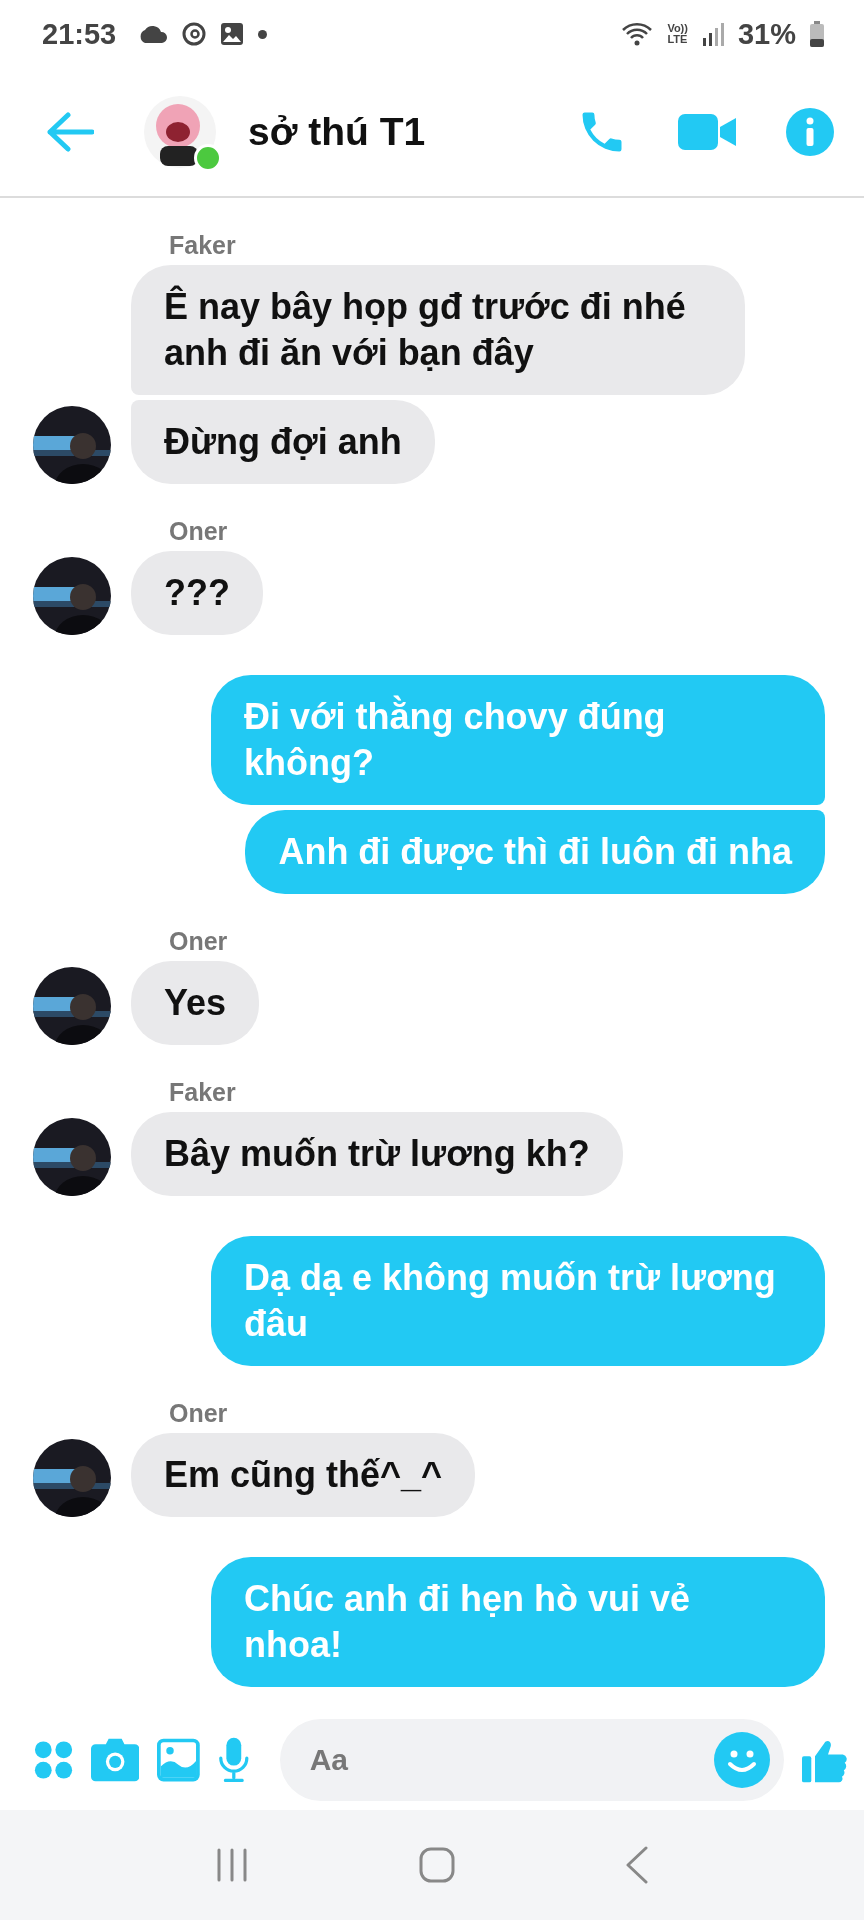 This screenshot has width=864, height=1920. What do you see at coordinates (303, 1475) in the screenshot?
I see `message-bubble: Em cũng thế^_^` at bounding box center [303, 1475].